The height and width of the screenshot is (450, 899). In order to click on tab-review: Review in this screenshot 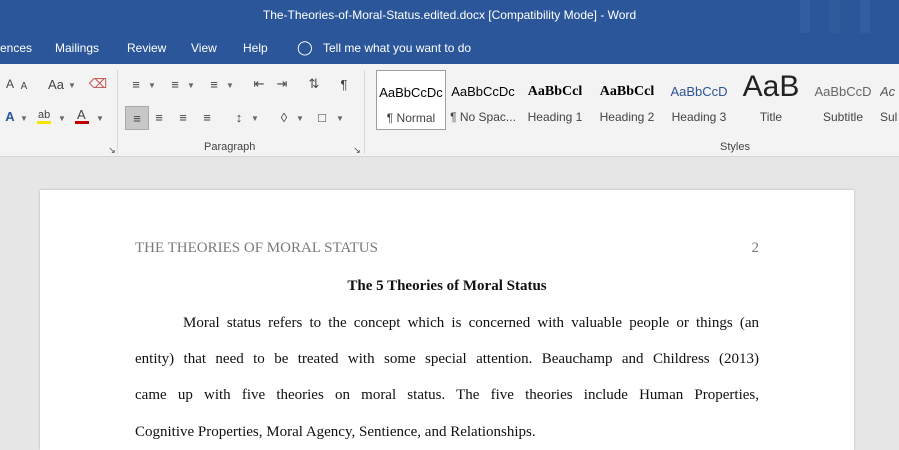, I will do `click(146, 48)`.